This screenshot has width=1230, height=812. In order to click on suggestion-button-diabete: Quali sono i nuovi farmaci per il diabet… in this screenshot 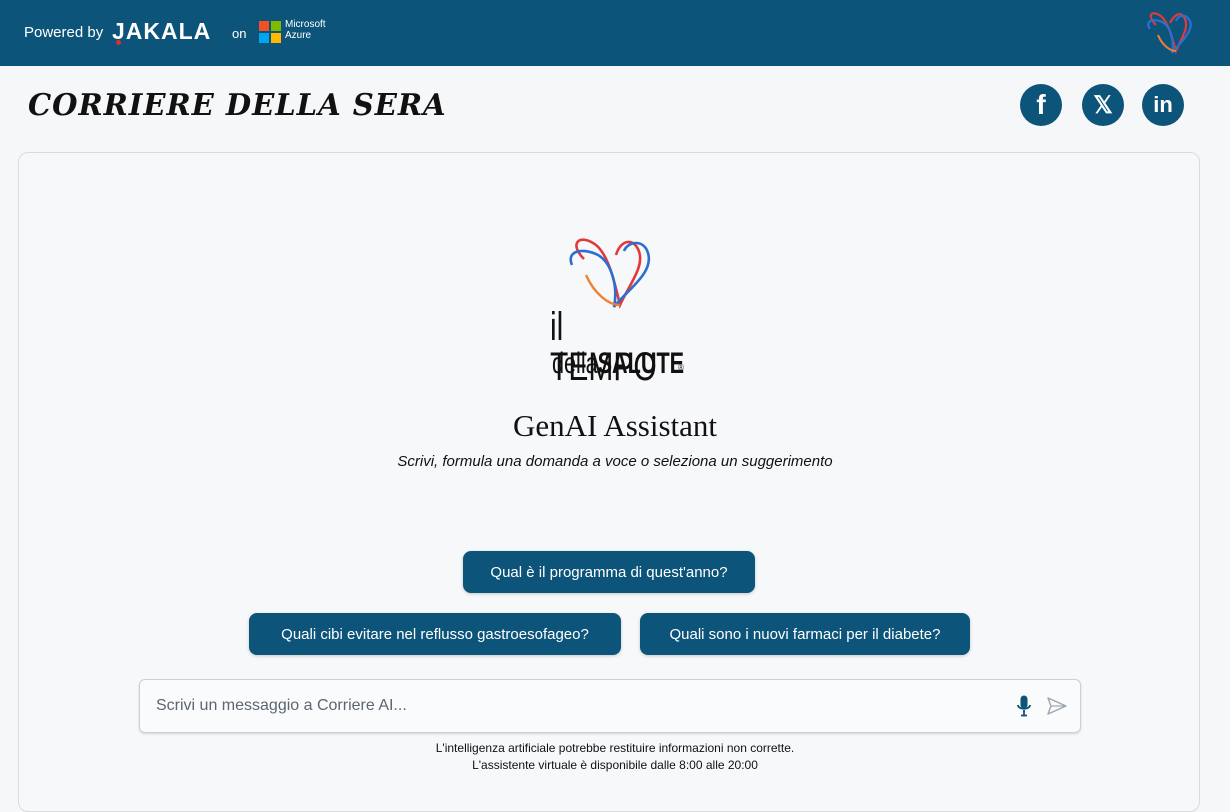, I will do `click(805, 634)`.